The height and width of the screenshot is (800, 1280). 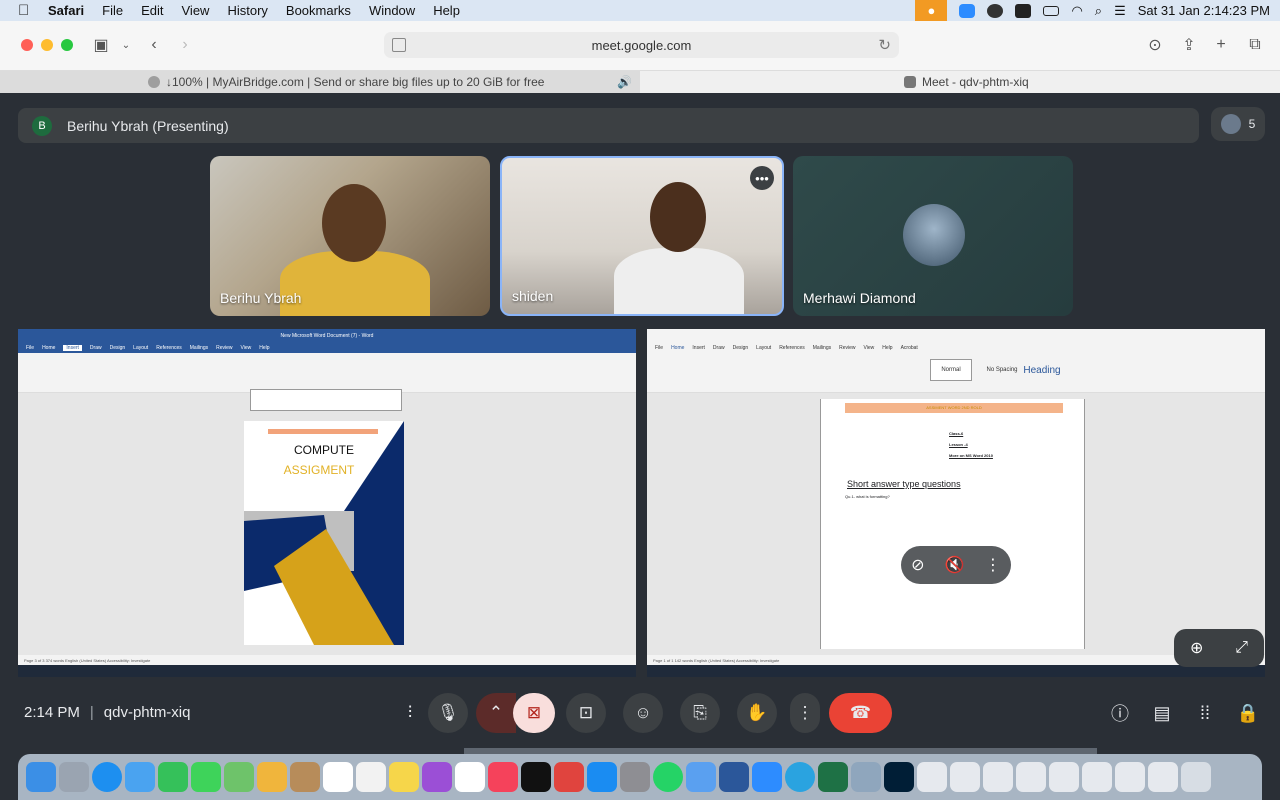 I want to click on fullscreen-icon: ⤢, so click(x=1241, y=648).